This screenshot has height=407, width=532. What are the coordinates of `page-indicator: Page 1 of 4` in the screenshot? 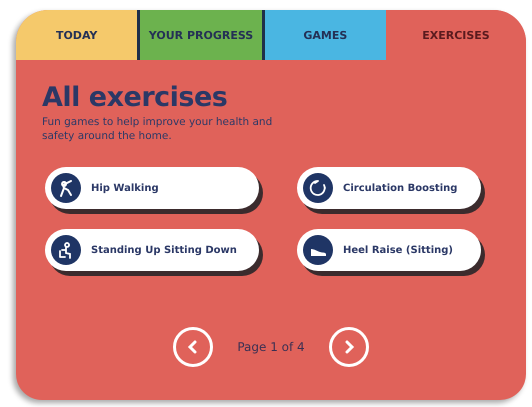 It's located at (271, 347).